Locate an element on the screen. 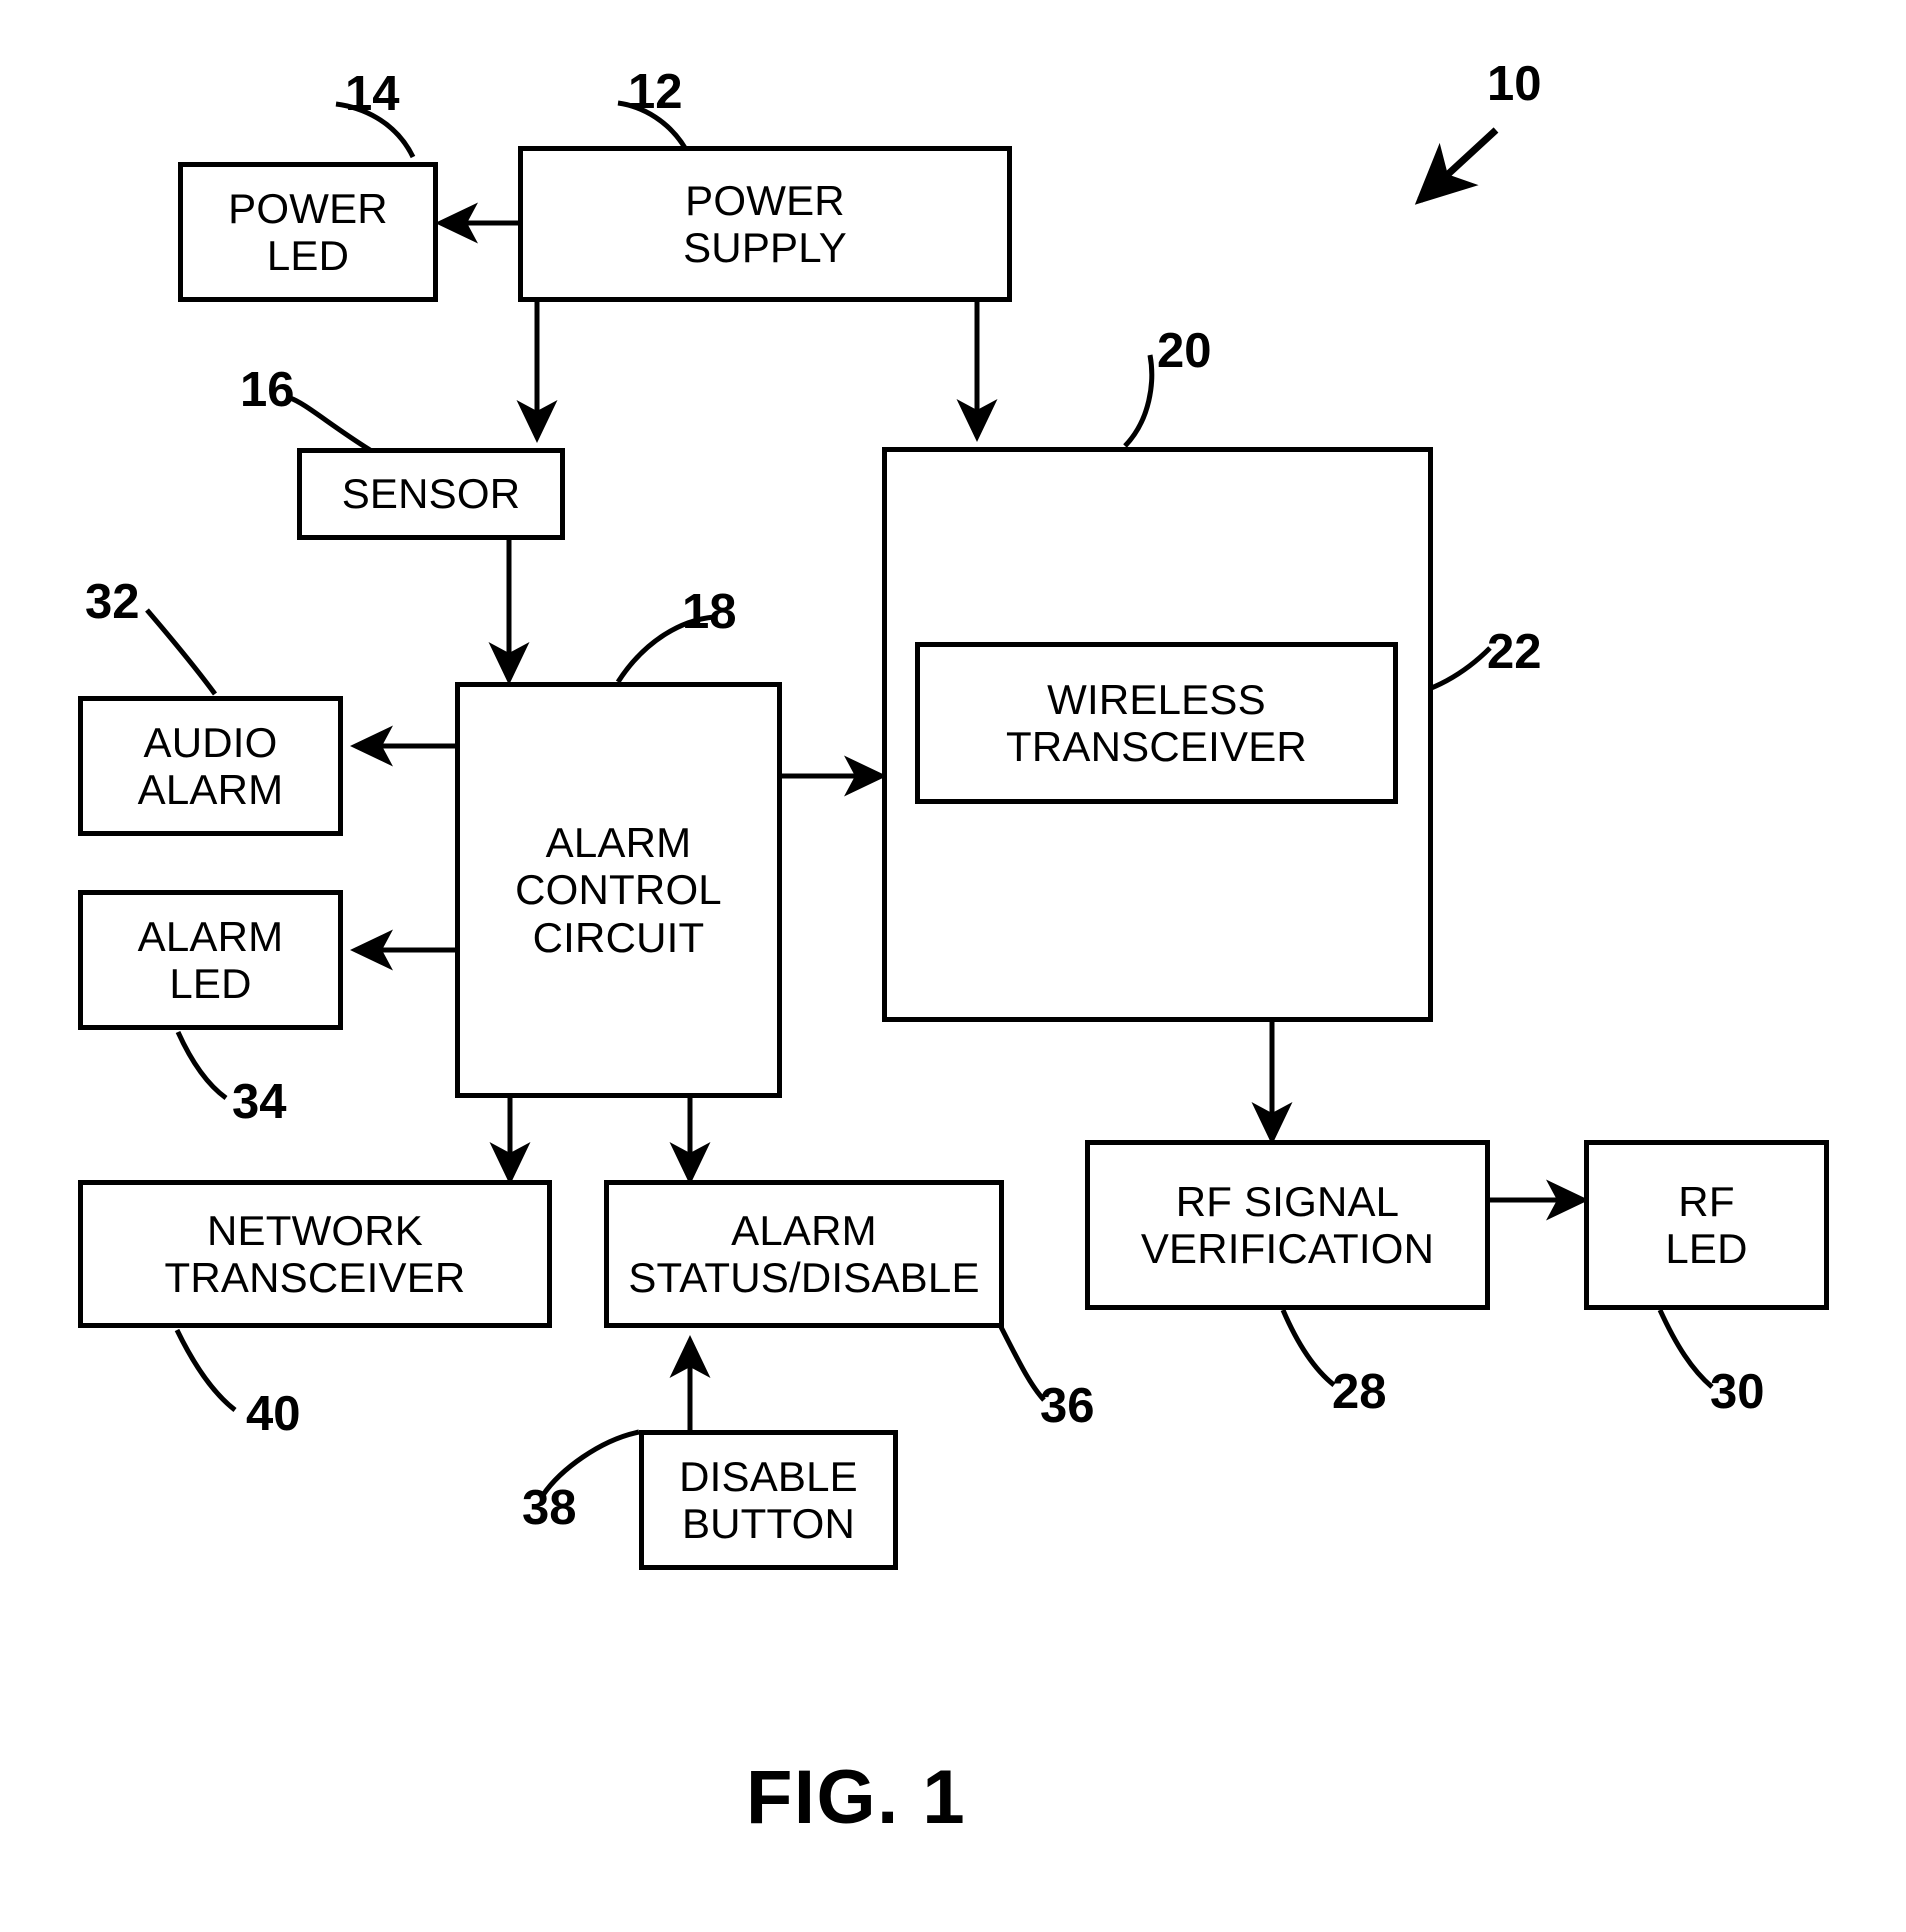  block-alarm-control-circuit-label: ALARM CONTROL CIRCUIT is located at coordinates (618, 890).